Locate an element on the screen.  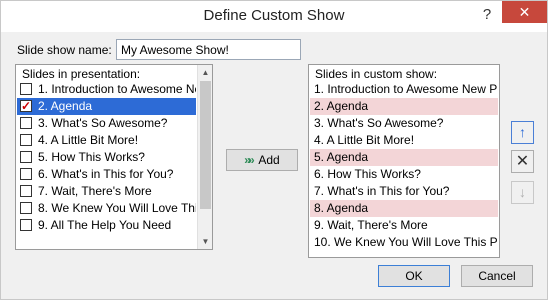
slides-in-presentation-label: Slides in presentation: is located at coordinates (81, 74).